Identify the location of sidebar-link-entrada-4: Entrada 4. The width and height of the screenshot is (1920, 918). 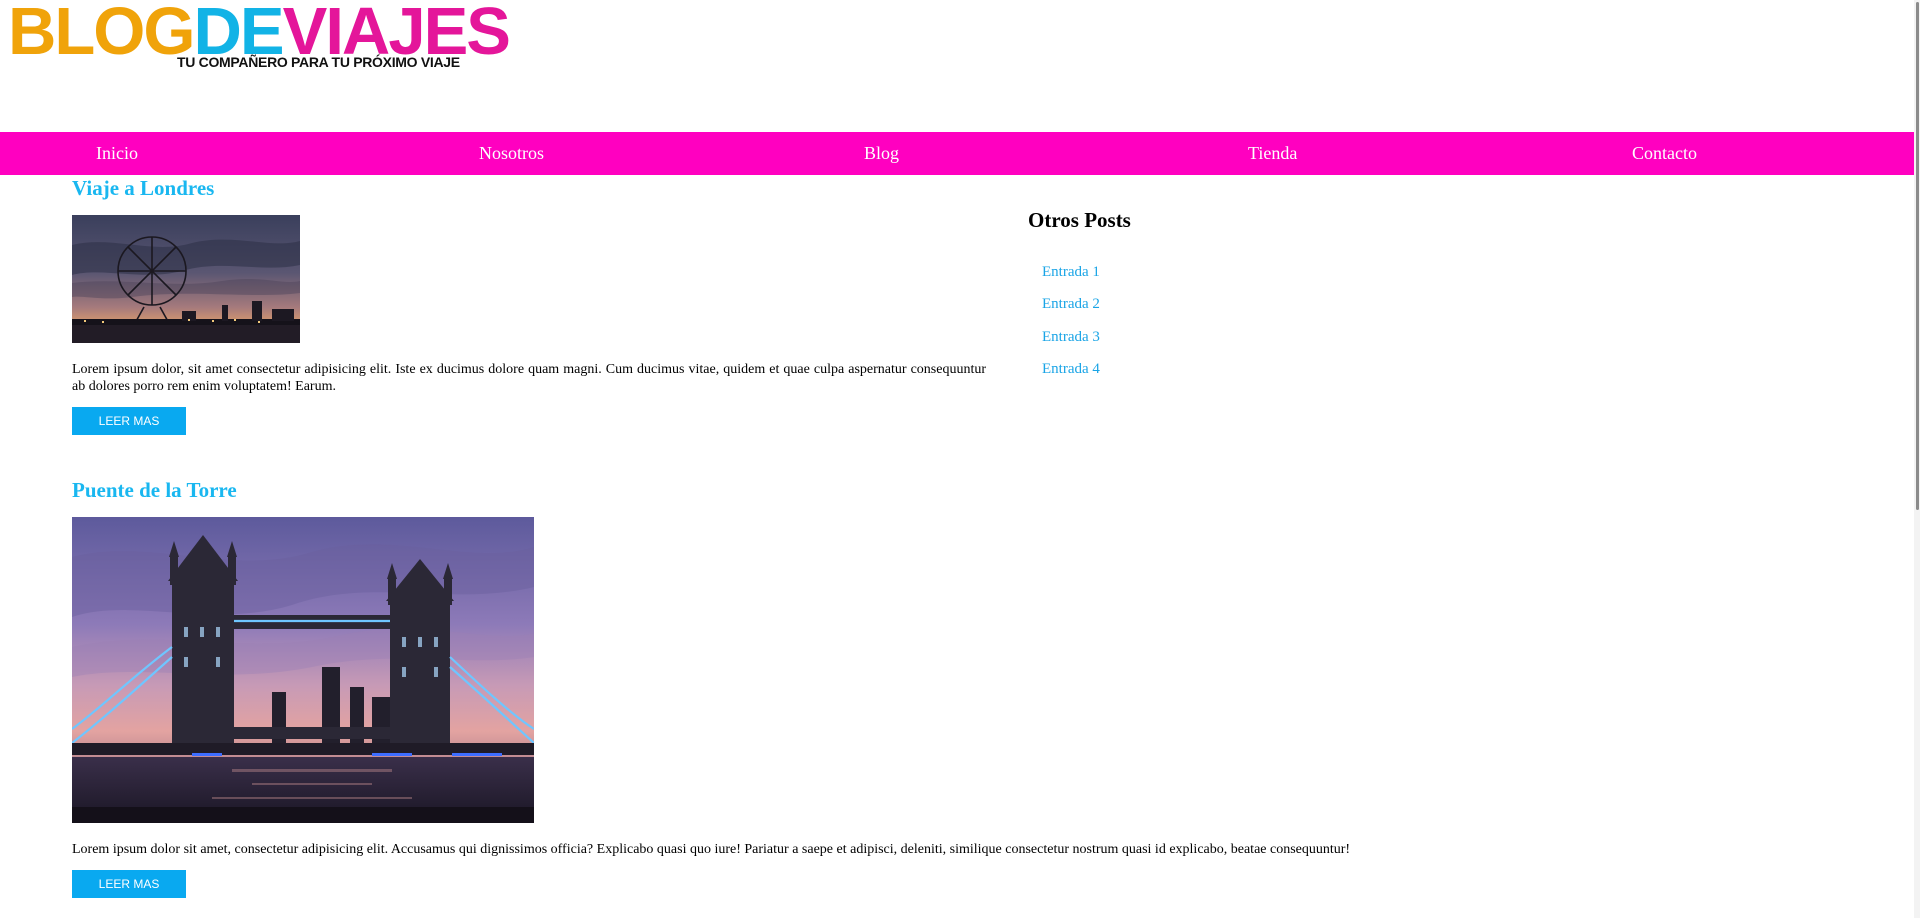
(1071, 369).